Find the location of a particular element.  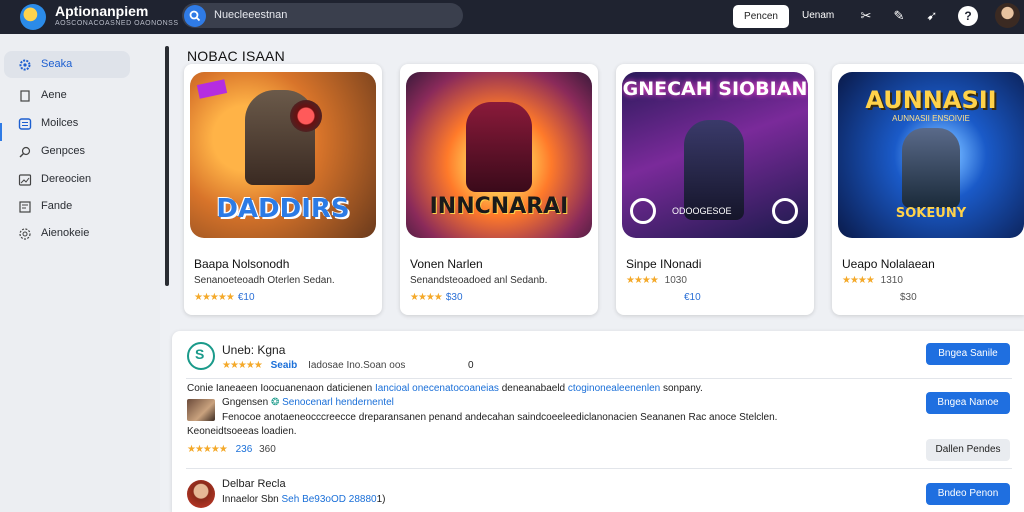

reviewer-link: Senocenarl hendernentel is located at coordinates (338, 402).